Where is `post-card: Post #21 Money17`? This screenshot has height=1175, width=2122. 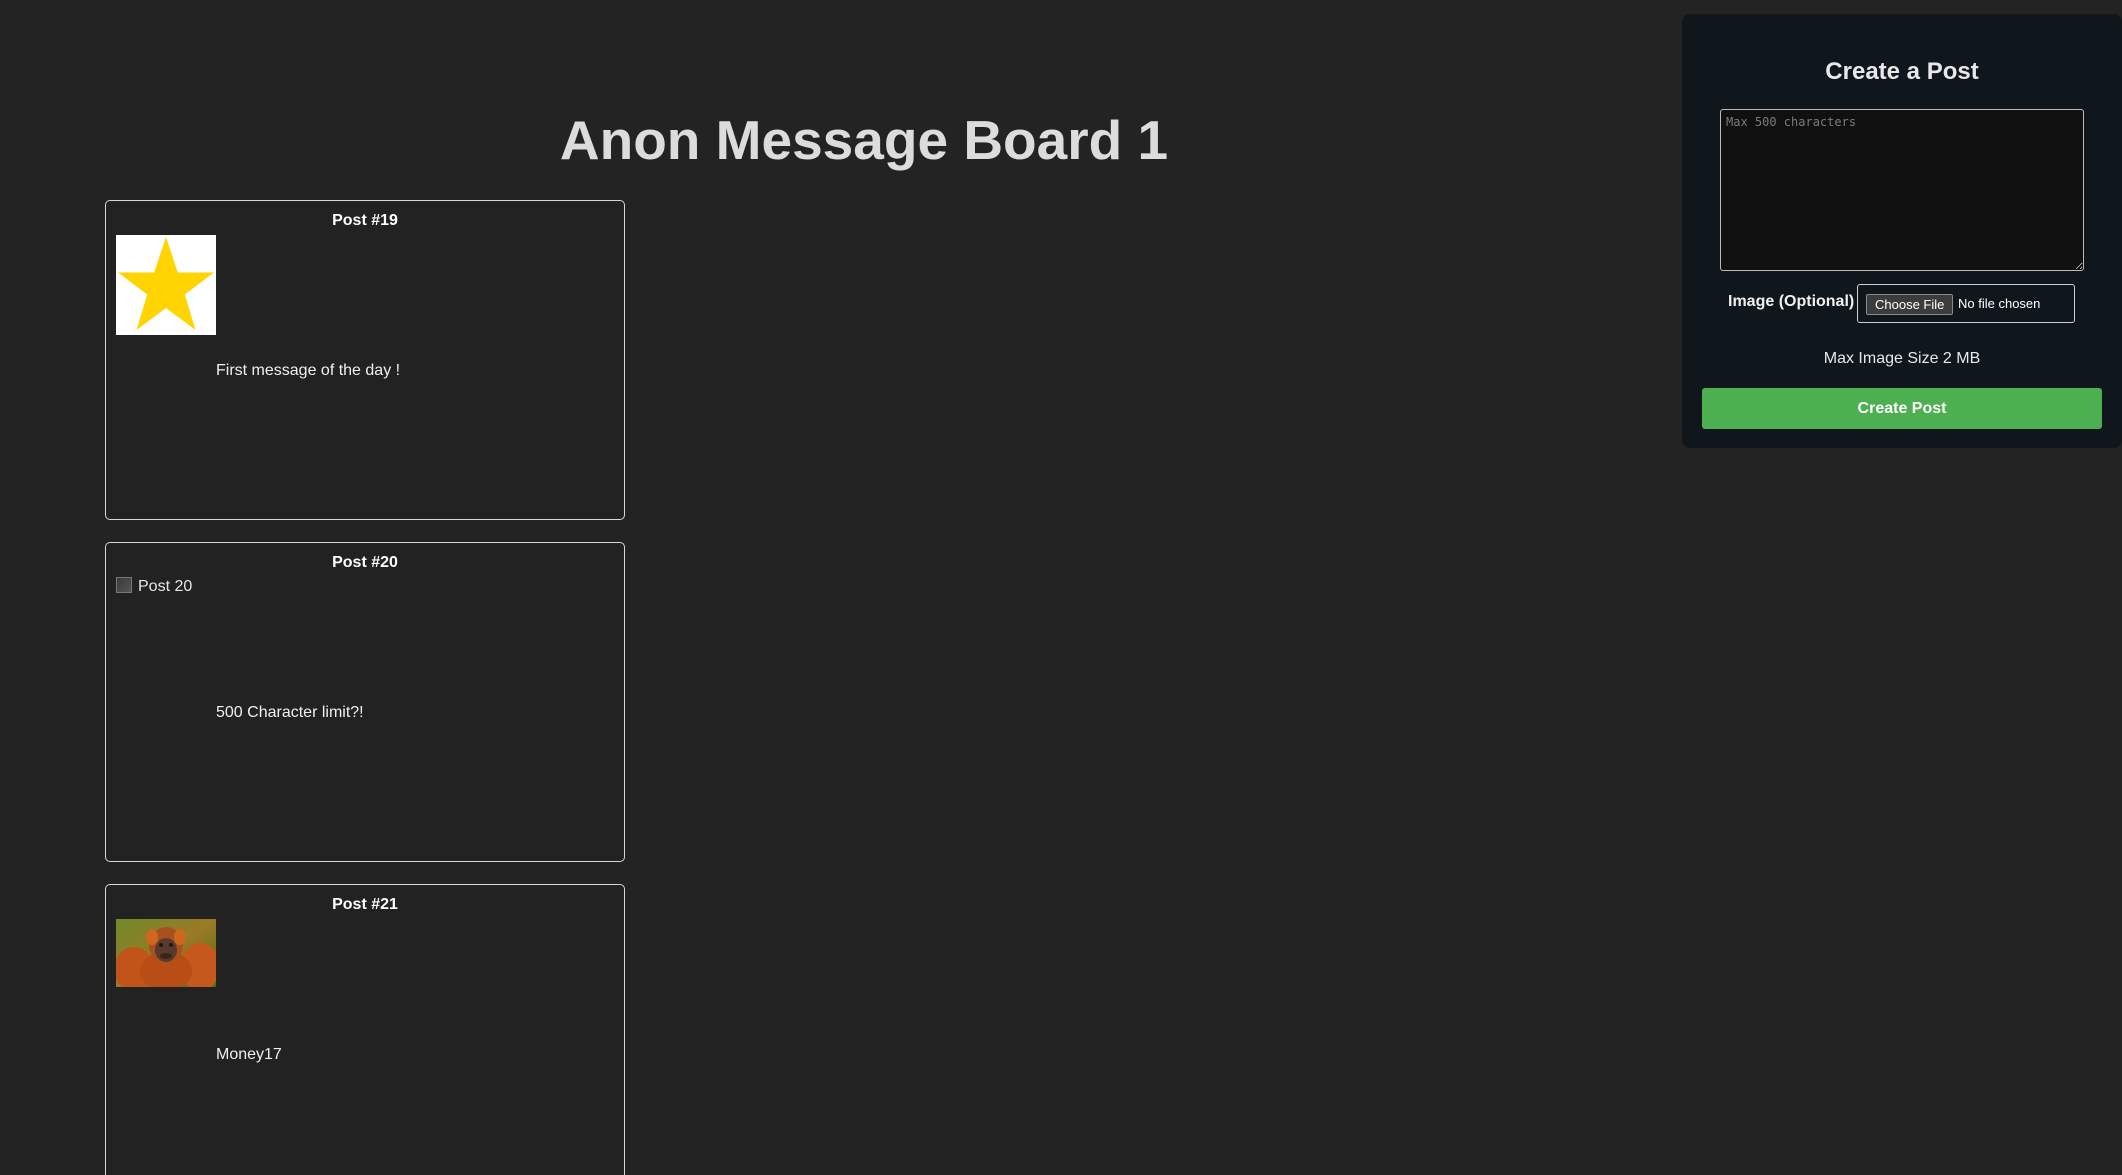
post-card: Post #21 Money17 is located at coordinates (365, 1029).